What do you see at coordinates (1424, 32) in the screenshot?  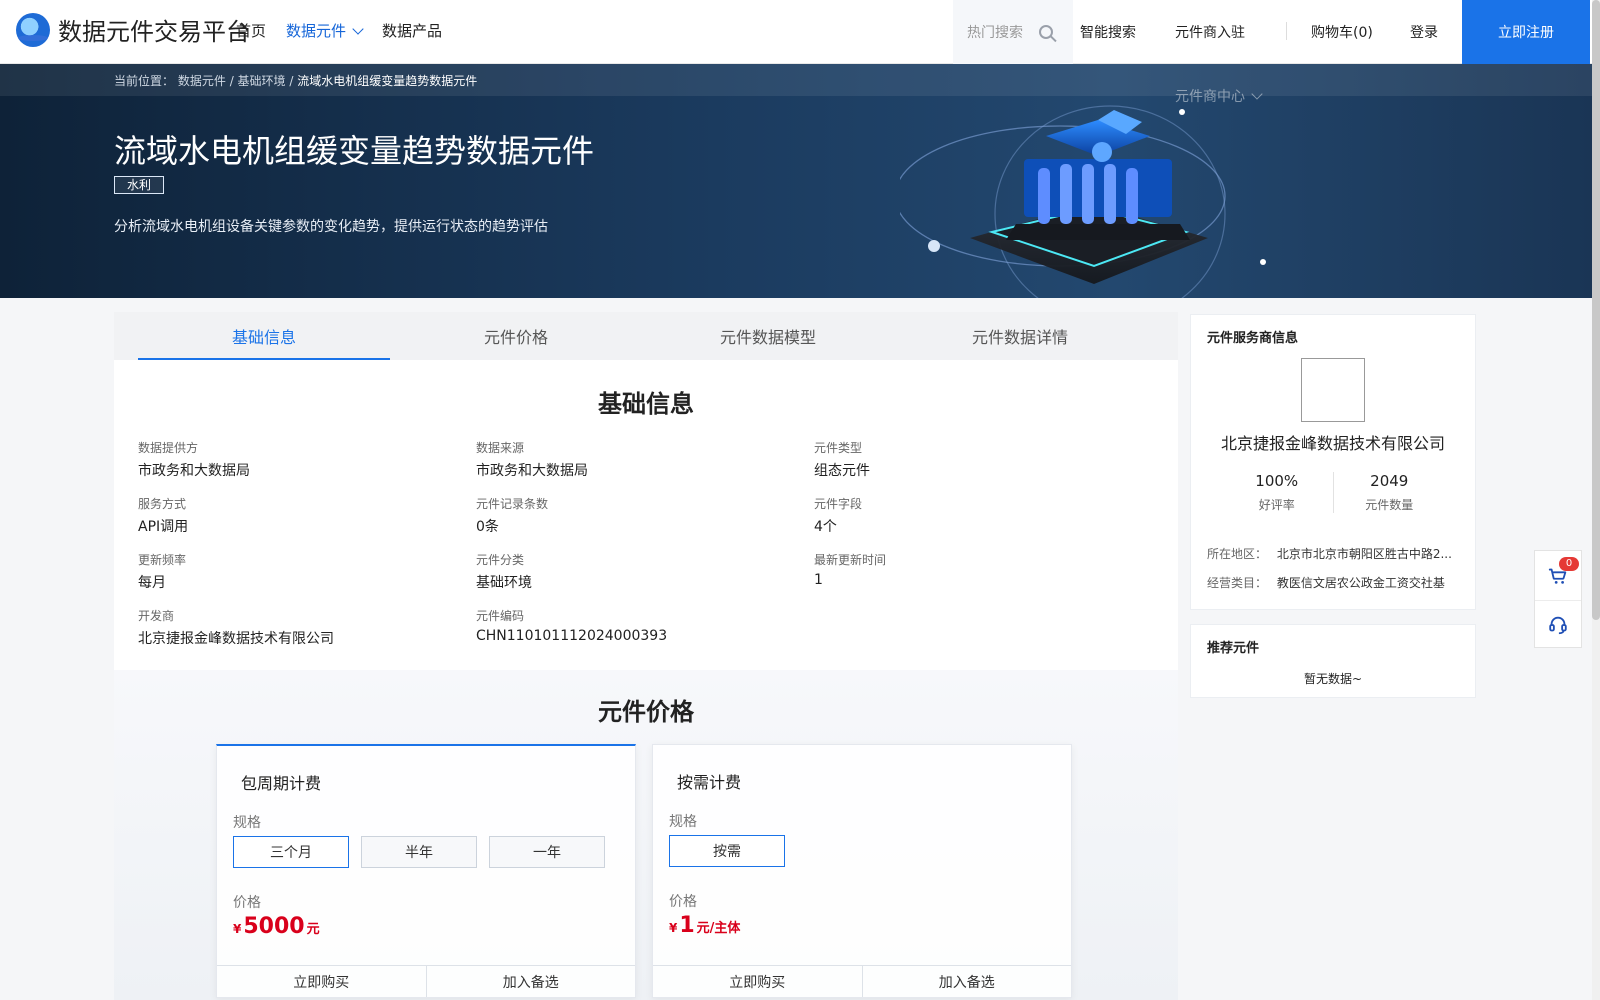 I see `login-link: 登录` at bounding box center [1424, 32].